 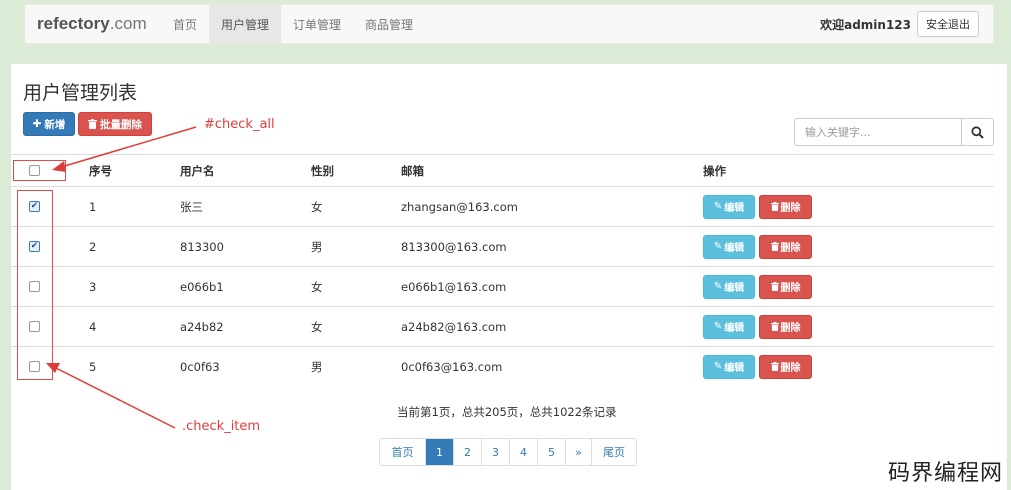 What do you see at coordinates (502, 170) in the screenshot?
I see `table-header: 序号 用户名 性别 邮箱 操作` at bounding box center [502, 170].